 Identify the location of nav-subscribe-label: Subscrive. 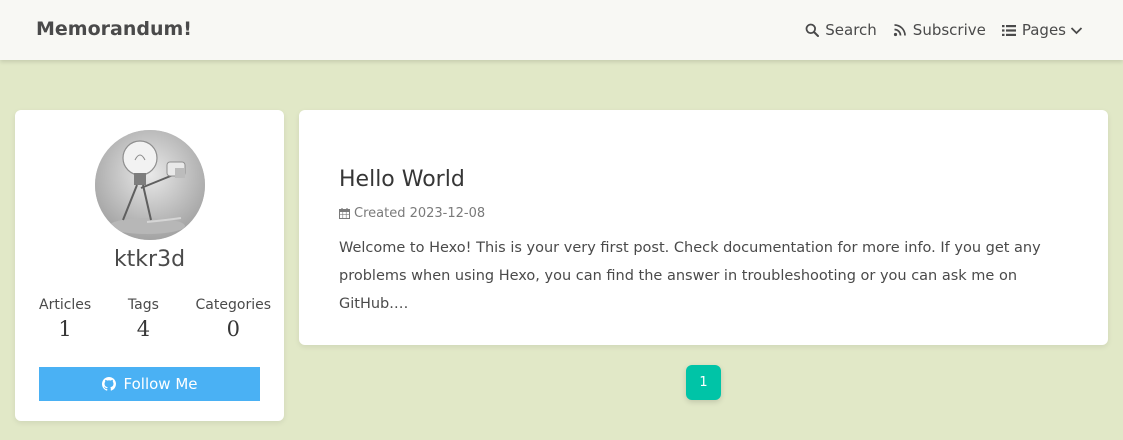
(949, 30).